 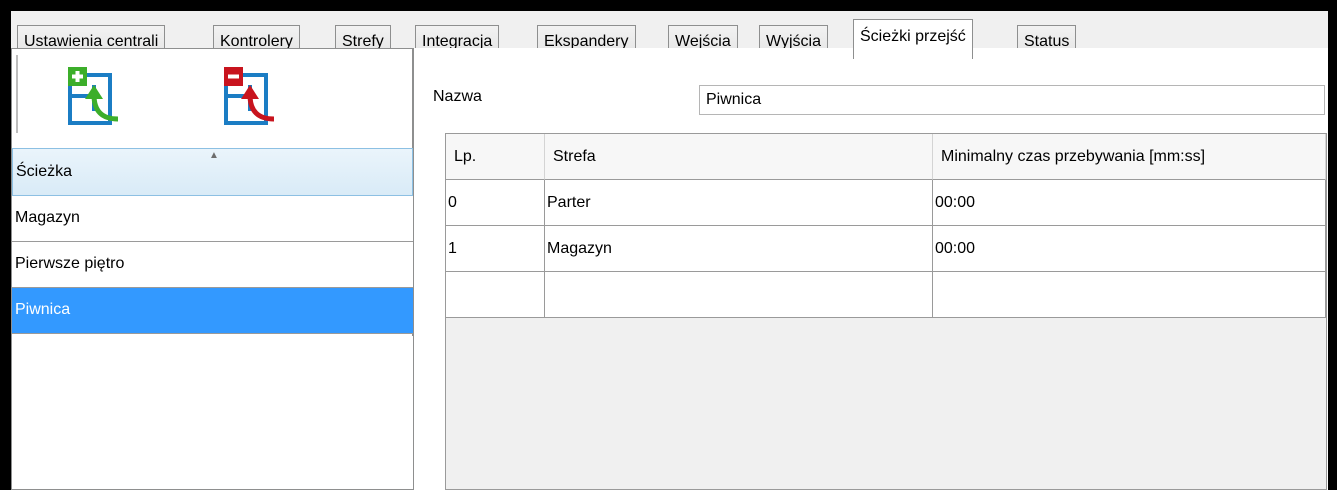 What do you see at coordinates (214, 155) in the screenshot?
I see `sort-ascending-icon: ▲` at bounding box center [214, 155].